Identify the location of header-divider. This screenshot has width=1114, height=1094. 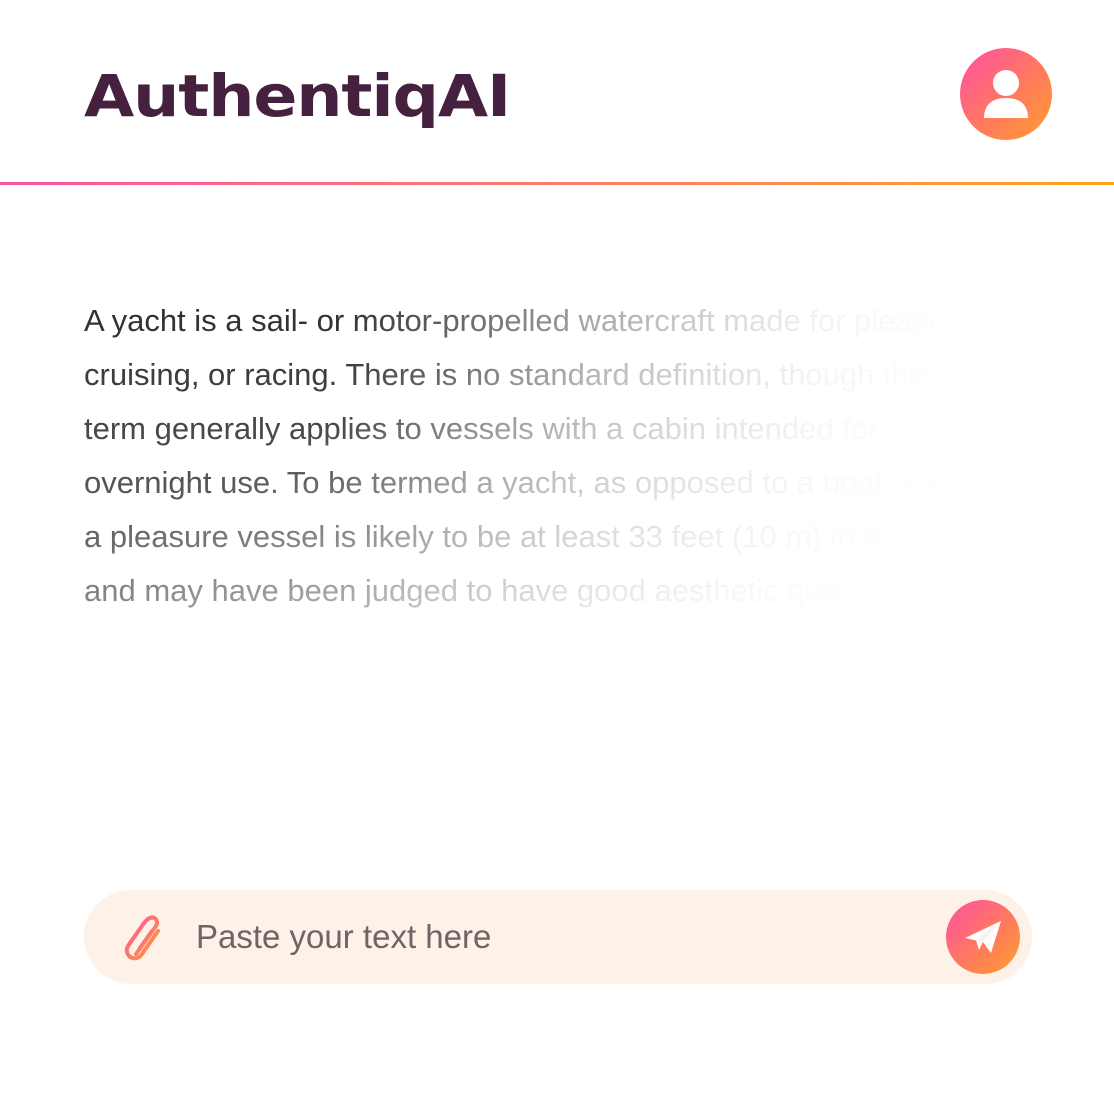
(557, 183).